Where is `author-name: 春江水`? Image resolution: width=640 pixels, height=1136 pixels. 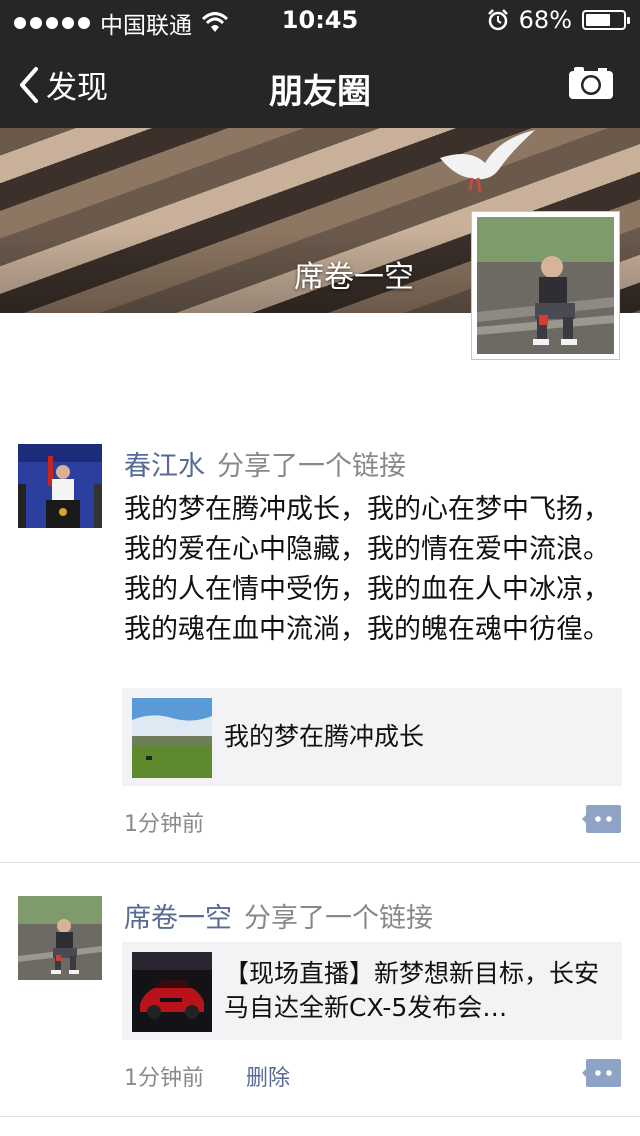 author-name: 春江水 is located at coordinates (164, 466).